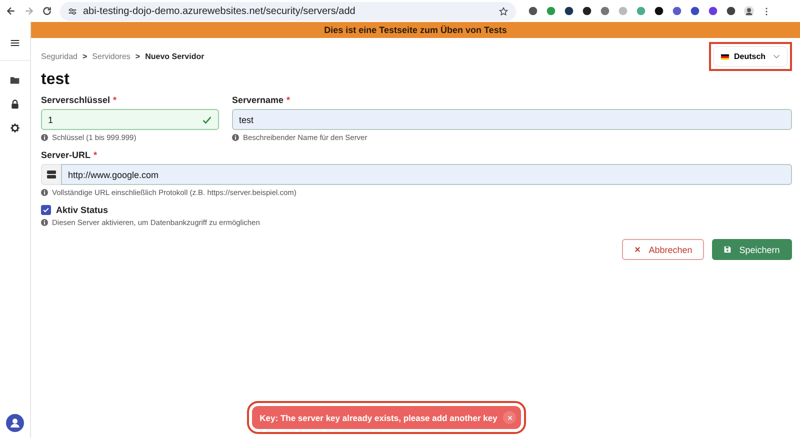 This screenshot has width=800, height=438. I want to click on reload-icon, so click(47, 11).